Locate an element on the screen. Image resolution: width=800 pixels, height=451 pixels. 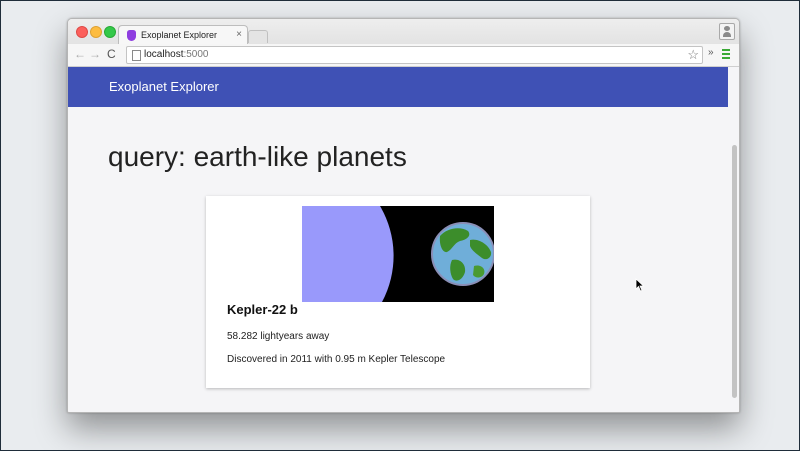
app-header: Exoplanet Explorer is located at coordinates (398, 87).